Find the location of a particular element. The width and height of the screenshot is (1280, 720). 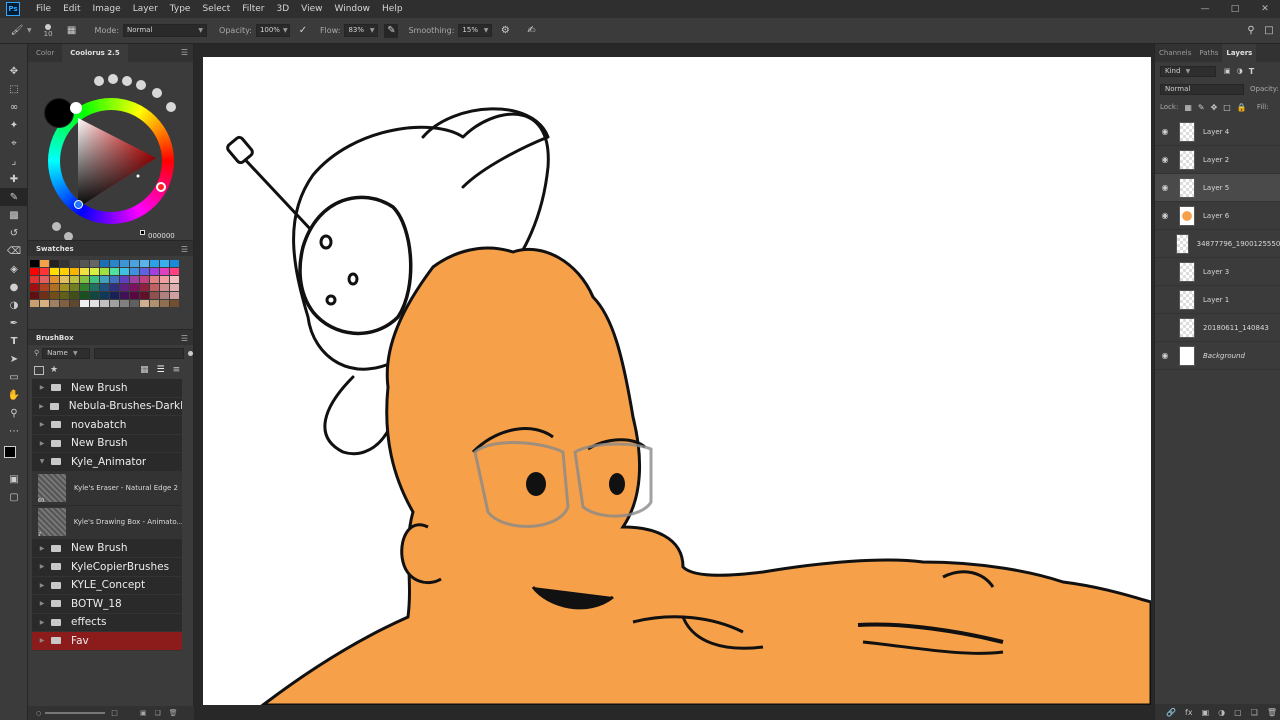

dodge-tool-icon: ◑ is located at coordinates (14, 305).